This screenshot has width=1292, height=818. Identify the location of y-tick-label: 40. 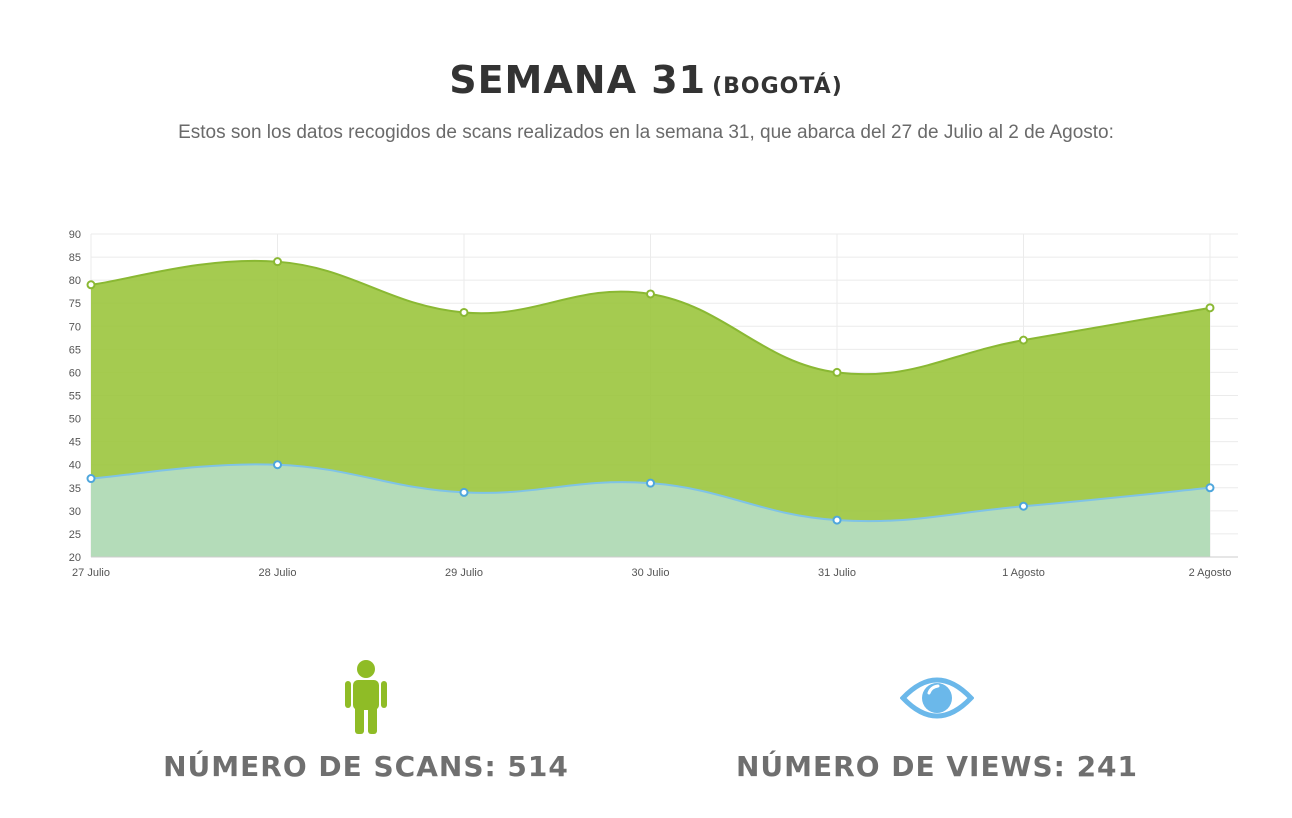
(75, 466).